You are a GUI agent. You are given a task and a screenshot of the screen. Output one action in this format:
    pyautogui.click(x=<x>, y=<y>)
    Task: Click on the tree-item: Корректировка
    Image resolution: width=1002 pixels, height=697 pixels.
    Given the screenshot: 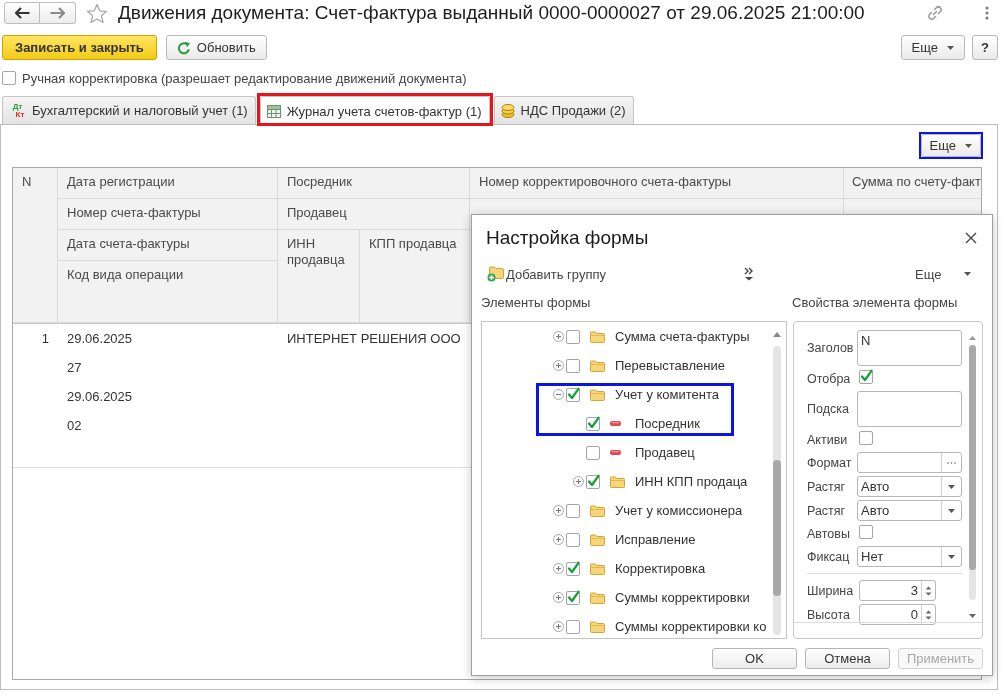 What is the action you would take?
    pyautogui.click(x=660, y=568)
    